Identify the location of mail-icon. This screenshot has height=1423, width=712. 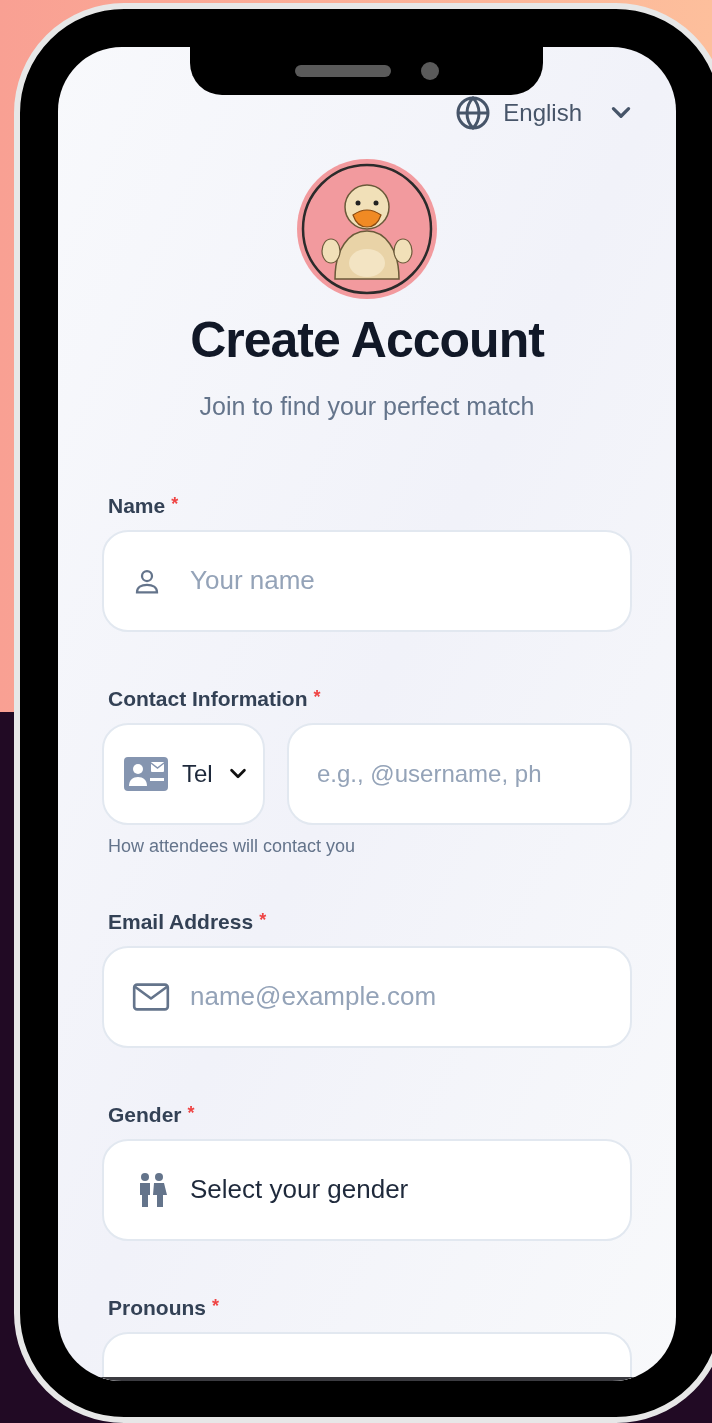
(151, 996).